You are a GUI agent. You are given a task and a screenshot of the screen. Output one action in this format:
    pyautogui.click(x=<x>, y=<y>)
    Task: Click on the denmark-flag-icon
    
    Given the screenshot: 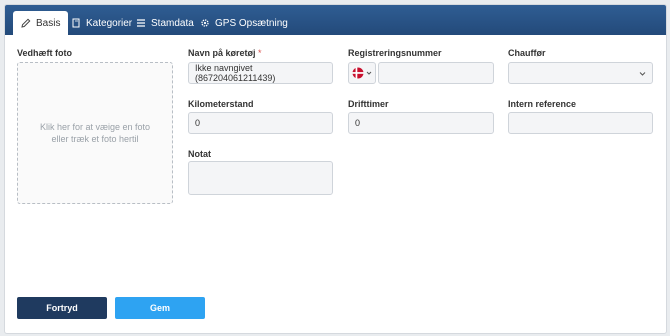 What is the action you would take?
    pyautogui.click(x=358, y=73)
    